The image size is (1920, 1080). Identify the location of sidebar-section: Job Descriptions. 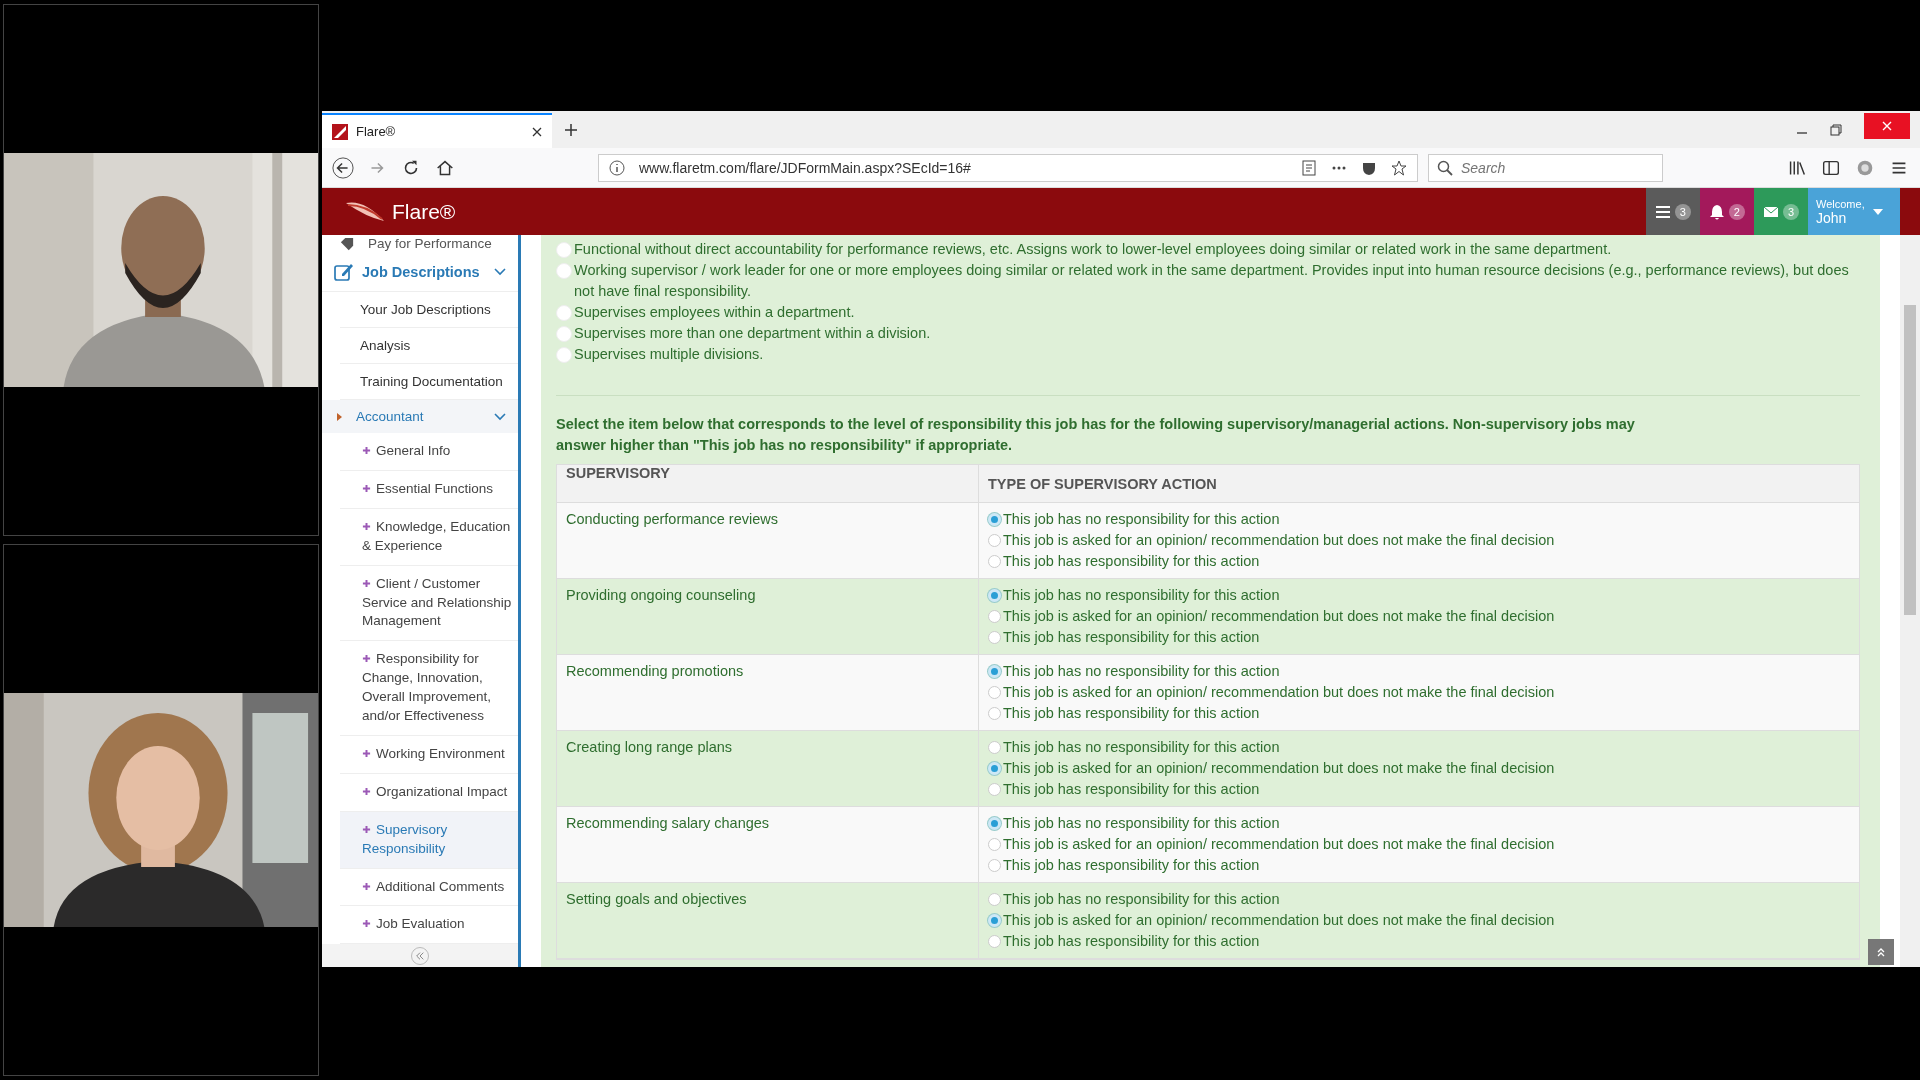
(420, 272).